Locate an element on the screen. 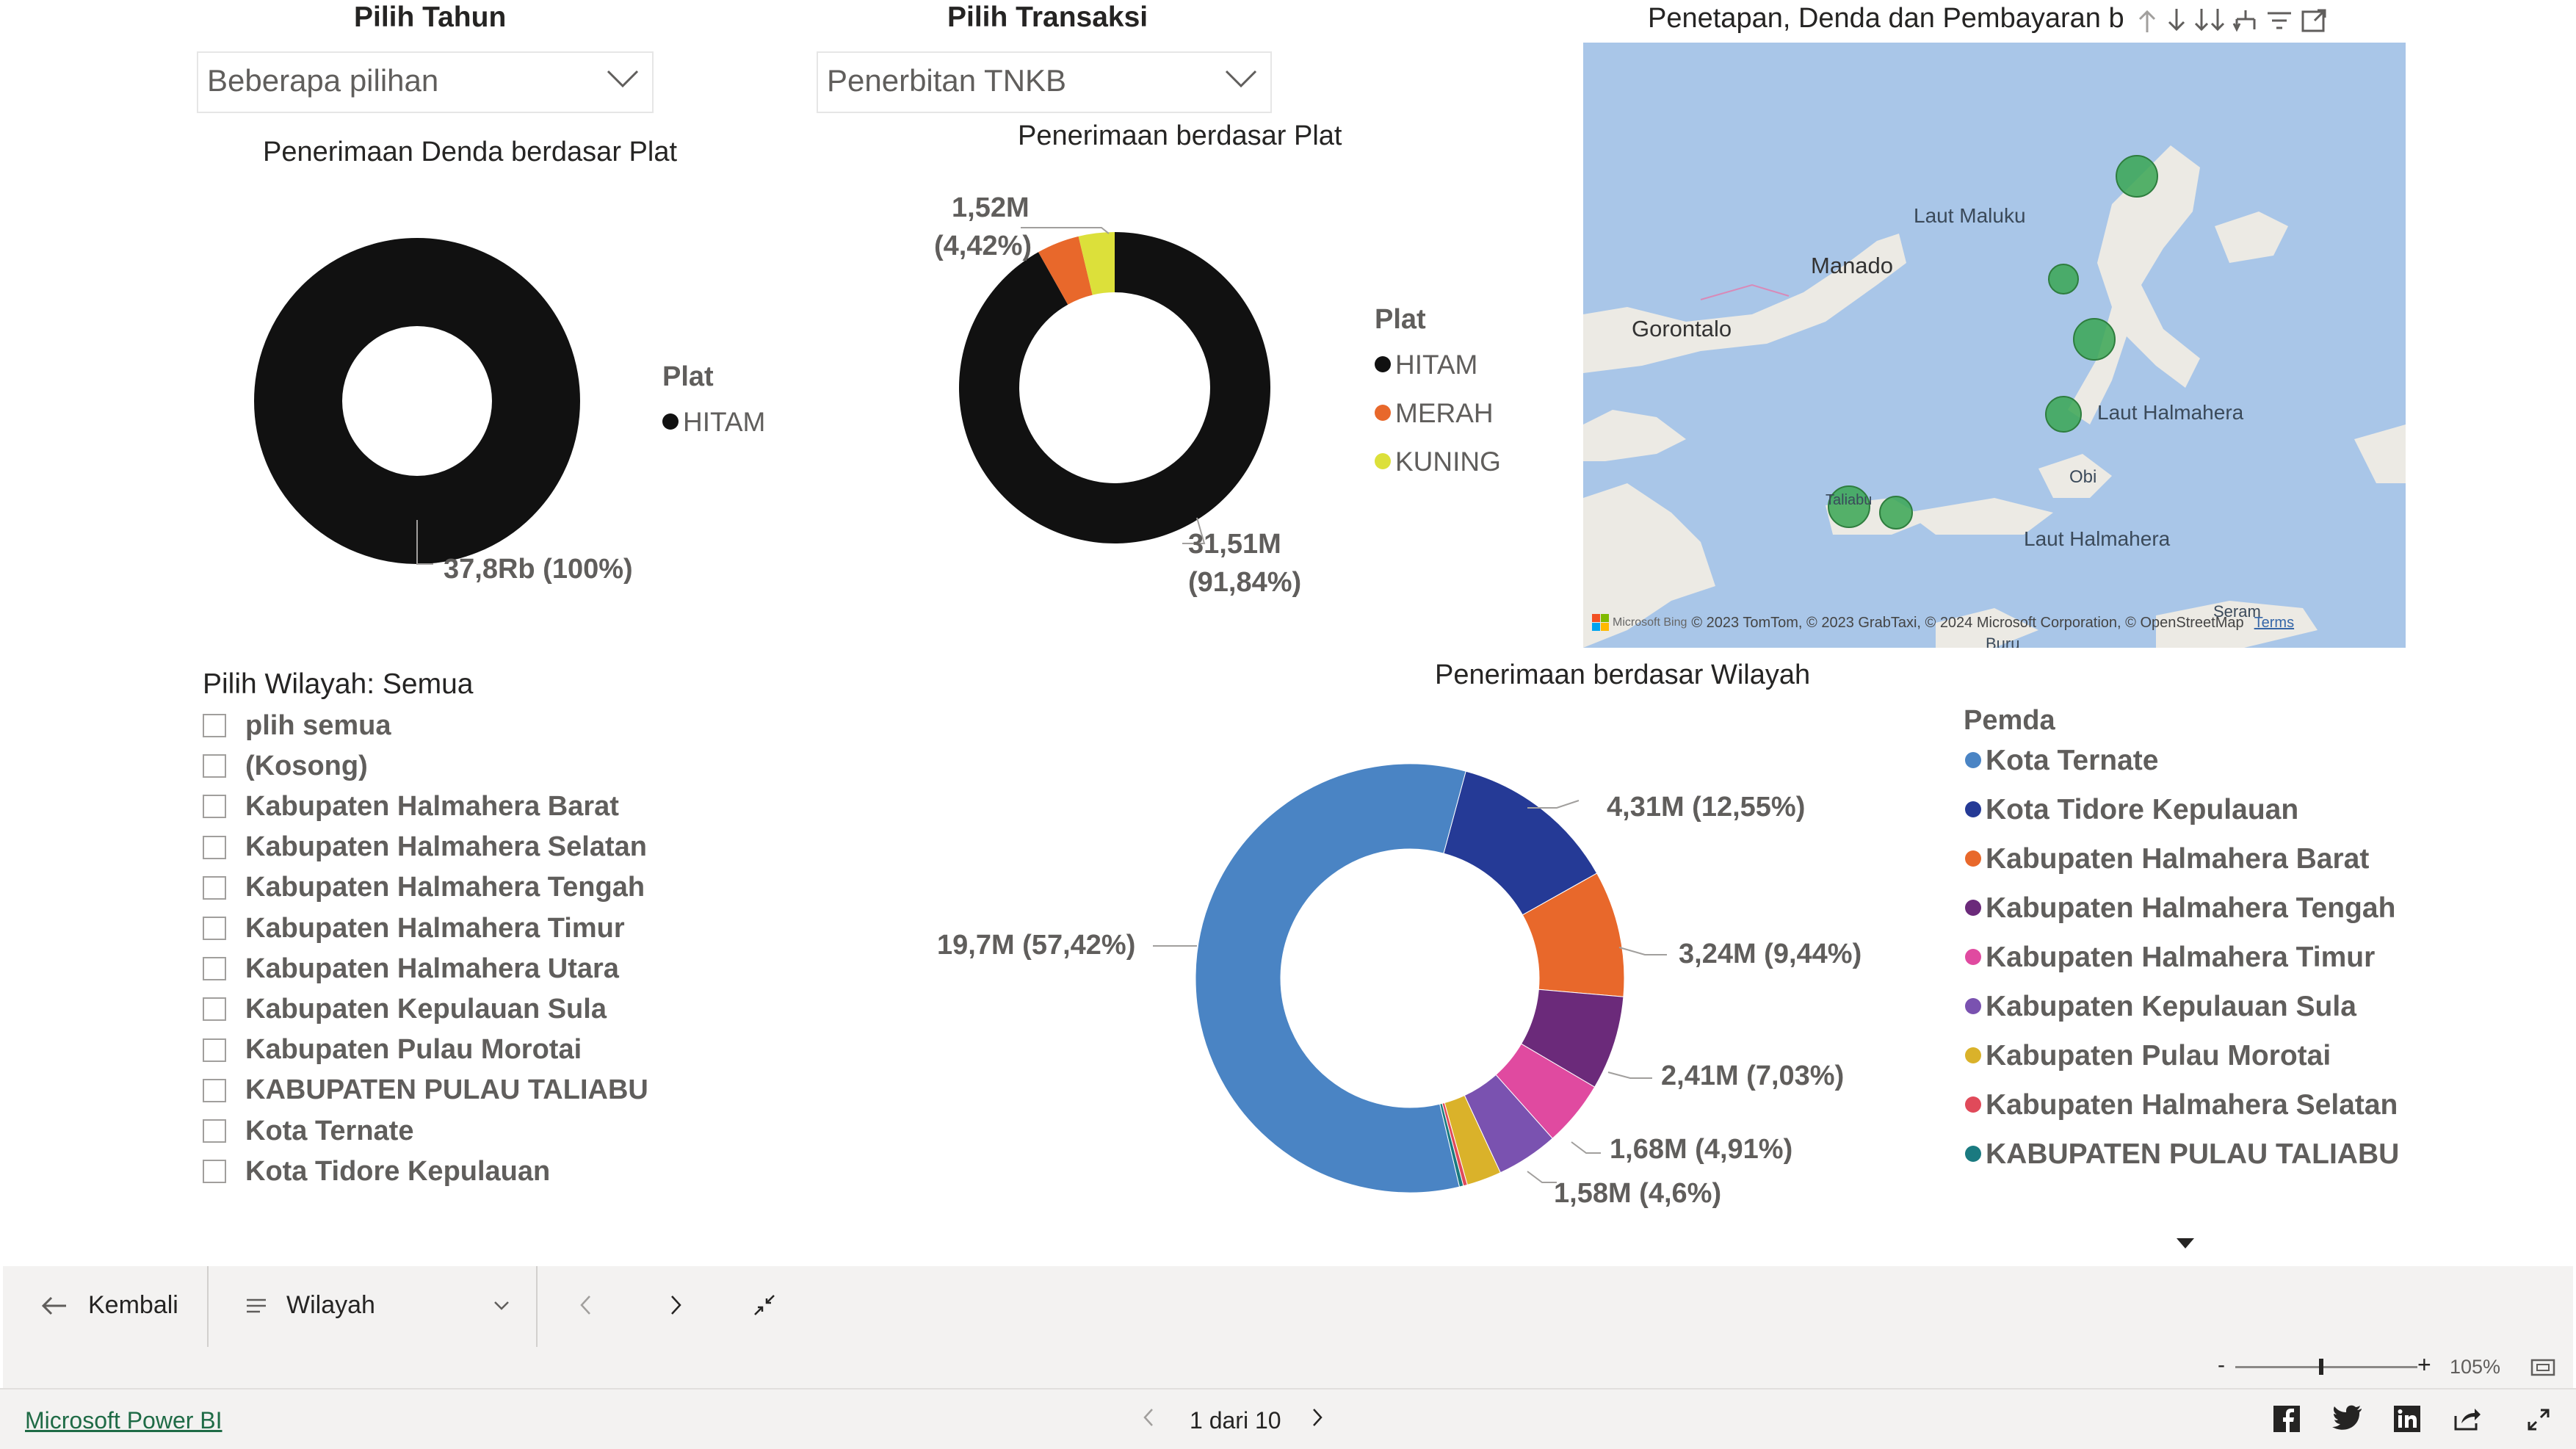  expand-hierarchy-icon is located at coordinates (2245, 20).